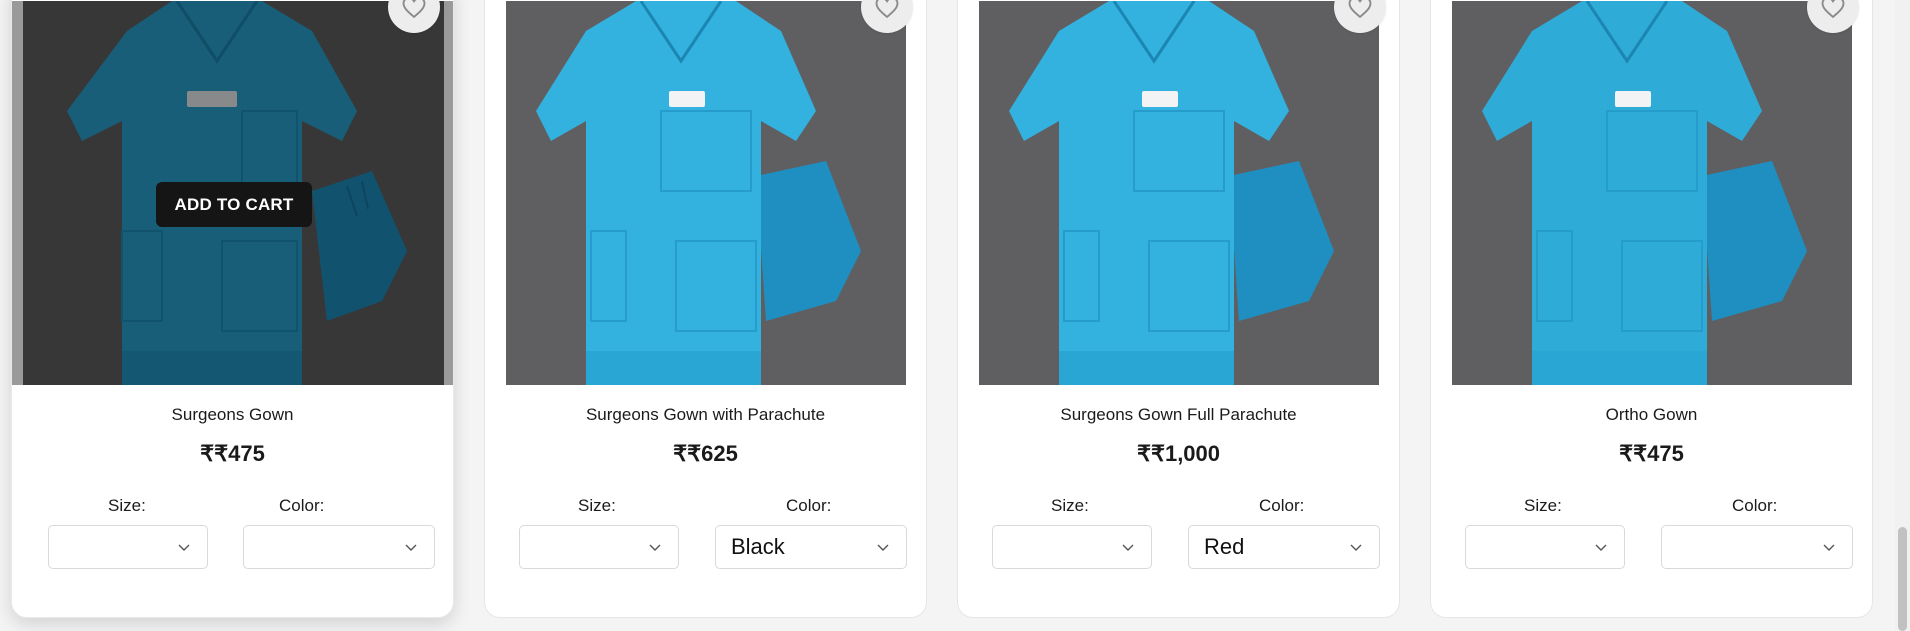  Describe the element at coordinates (811, 547) in the screenshot. I see `color-select: Black` at that location.